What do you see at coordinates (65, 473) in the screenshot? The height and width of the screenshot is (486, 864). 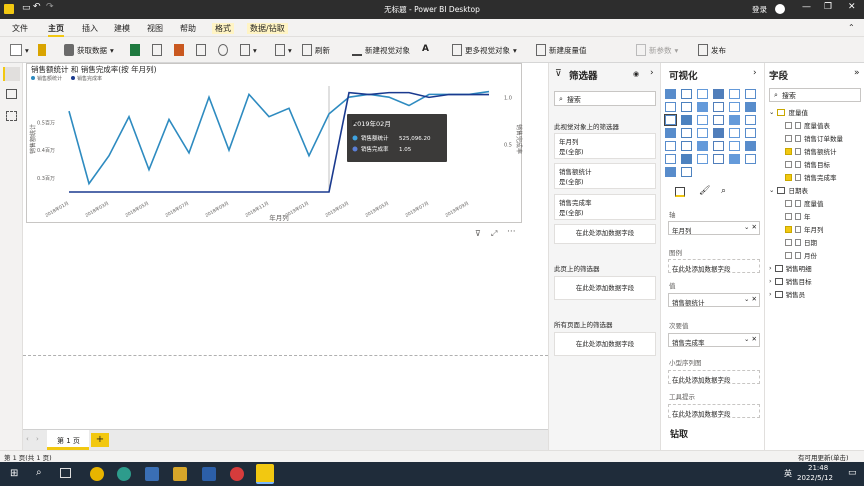 I see `task-view-icon` at bounding box center [65, 473].